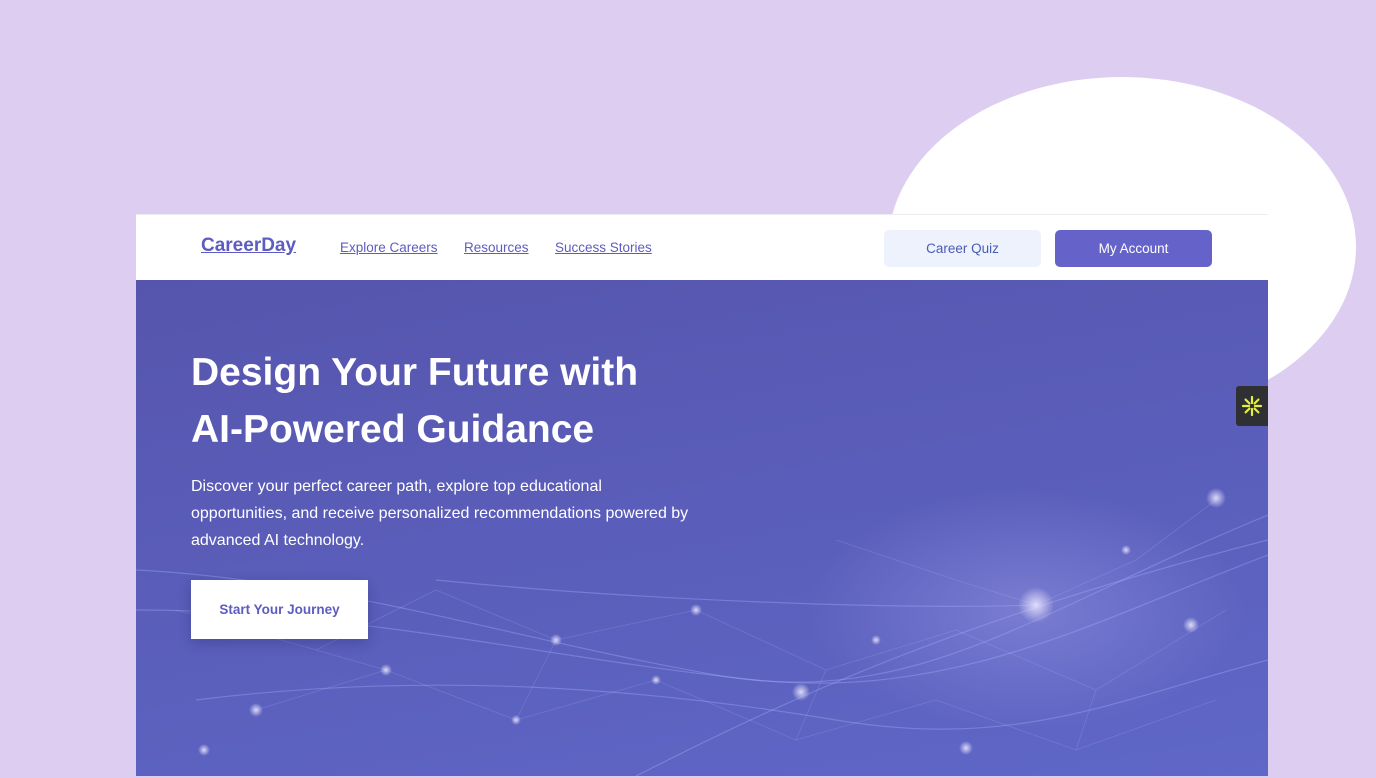  Describe the element at coordinates (393, 429) in the screenshot. I see `hero-title-line-2: AI-Powered Guidance` at that location.